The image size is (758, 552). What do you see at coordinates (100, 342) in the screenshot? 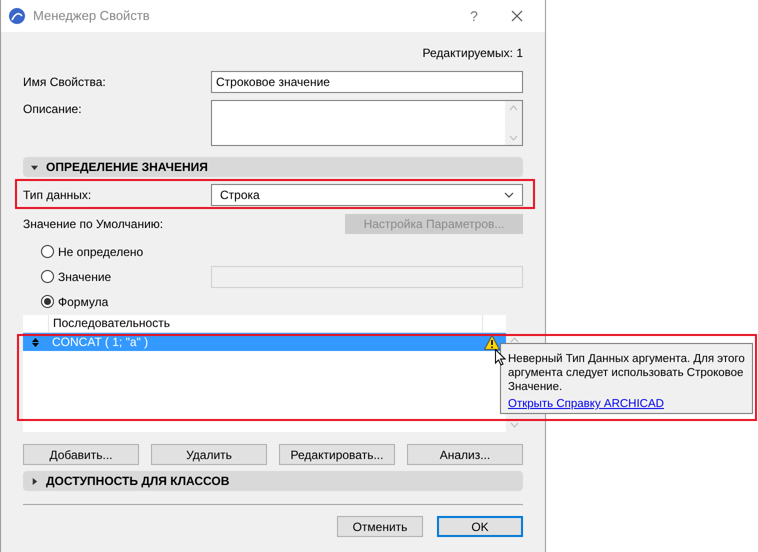
I see `formula-text: CONCAT ( 1; "a" )` at bounding box center [100, 342].